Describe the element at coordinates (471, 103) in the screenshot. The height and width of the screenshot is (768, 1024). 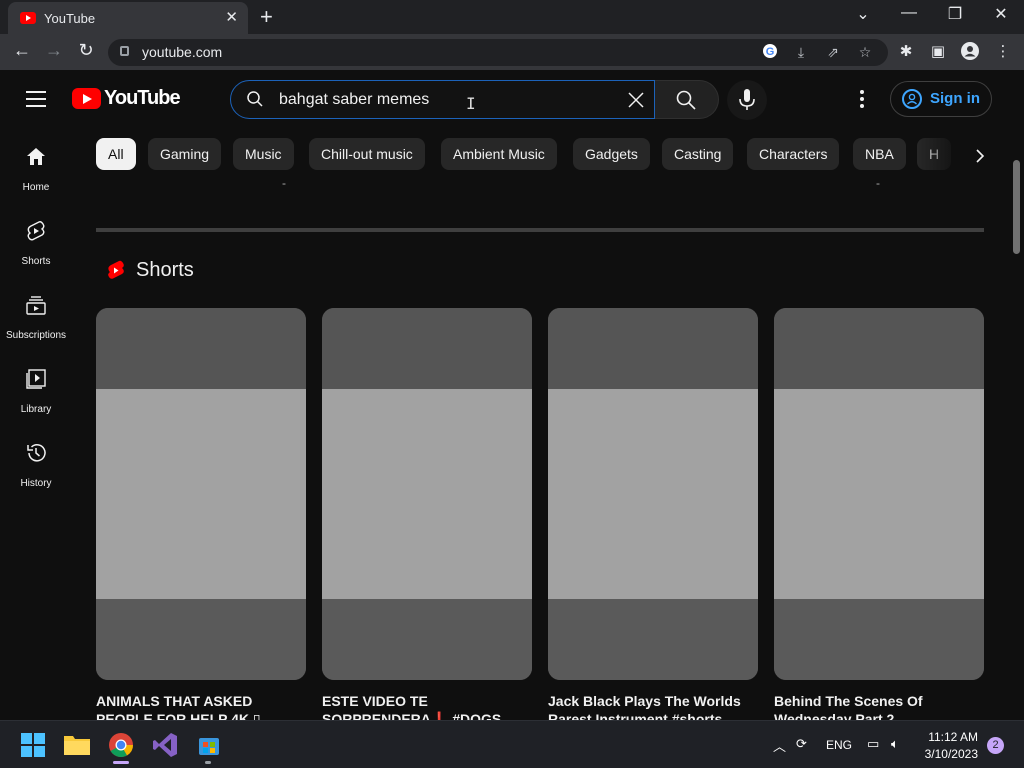
I see `text-cursor-icon: I` at that location.